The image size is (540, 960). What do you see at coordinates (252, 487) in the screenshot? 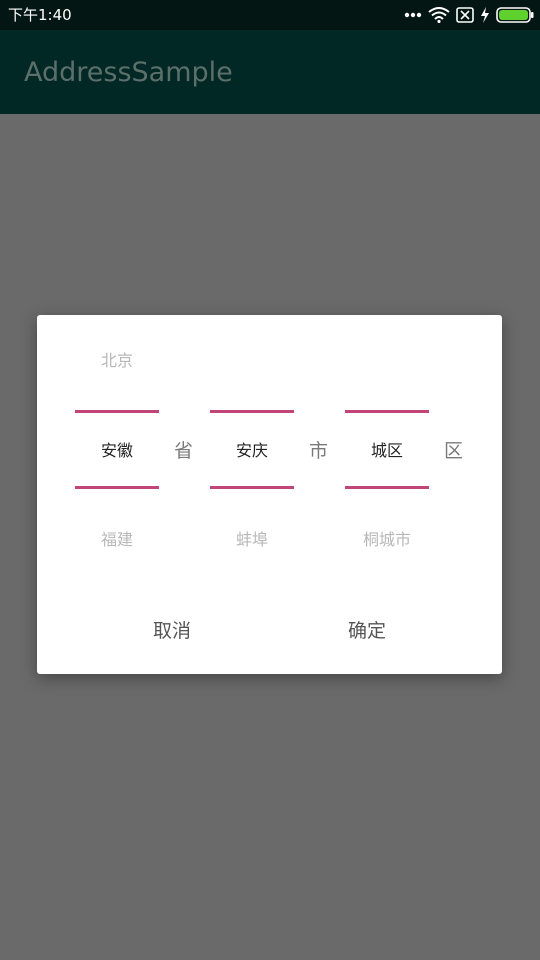
I see `city-divider-bottom` at bounding box center [252, 487].